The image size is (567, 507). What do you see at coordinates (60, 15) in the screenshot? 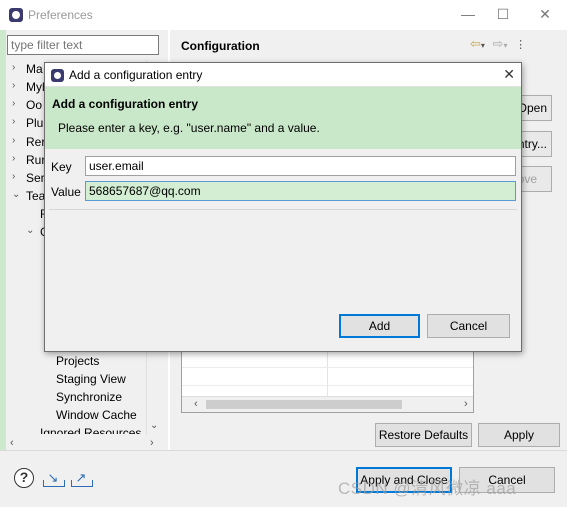
I see `window-title: Preferences` at bounding box center [60, 15].